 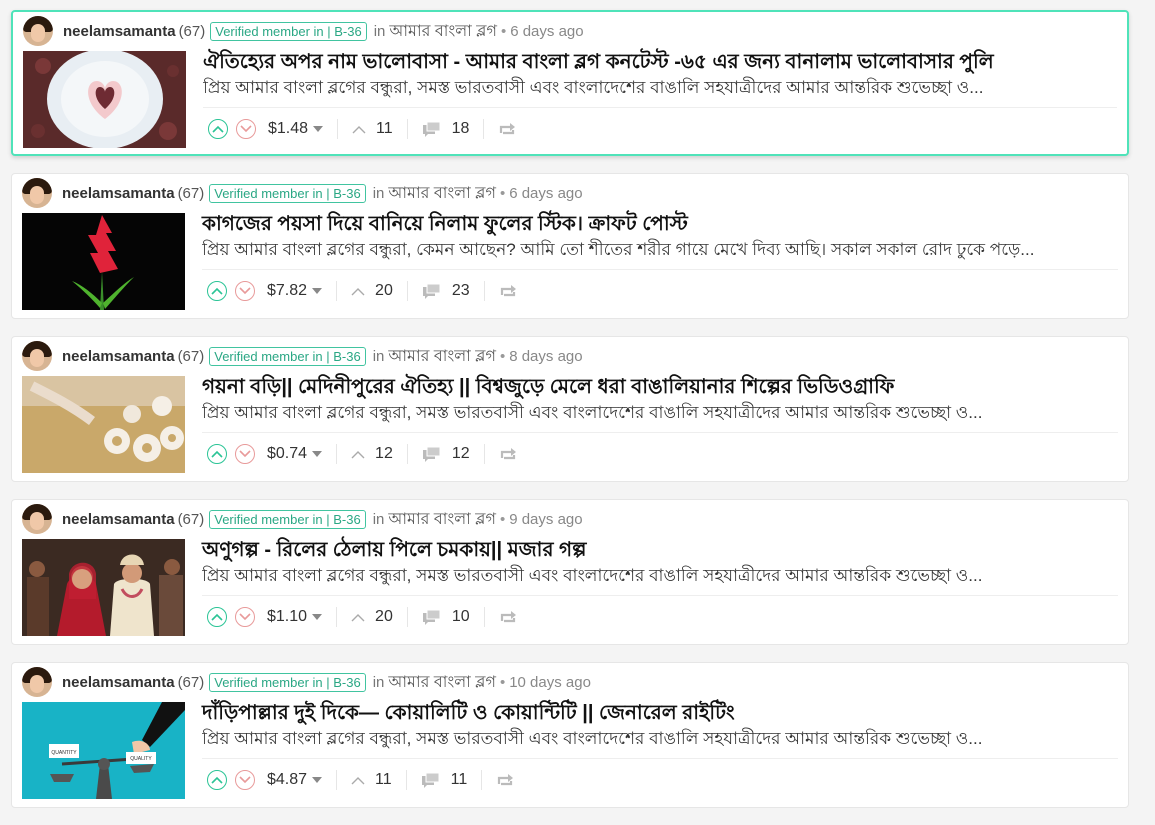 What do you see at coordinates (550, 682) in the screenshot?
I see `post-age: 10 days ago` at bounding box center [550, 682].